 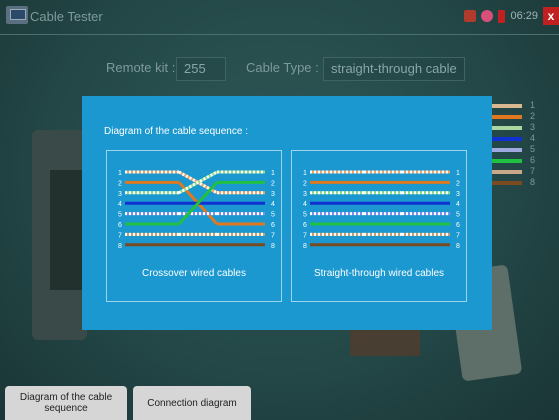 I want to click on straight-through-wiring-diagram: 1 1 2 2 3 3 4 4 5 5 6 6 7 7 8 8, so click(x=381, y=210).